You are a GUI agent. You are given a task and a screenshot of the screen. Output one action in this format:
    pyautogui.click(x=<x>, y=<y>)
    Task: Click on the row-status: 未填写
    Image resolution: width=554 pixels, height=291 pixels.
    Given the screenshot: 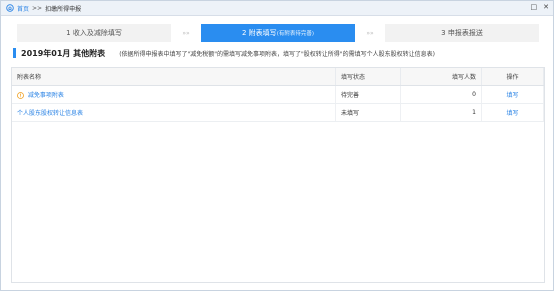 What is the action you would take?
    pyautogui.click(x=368, y=112)
    